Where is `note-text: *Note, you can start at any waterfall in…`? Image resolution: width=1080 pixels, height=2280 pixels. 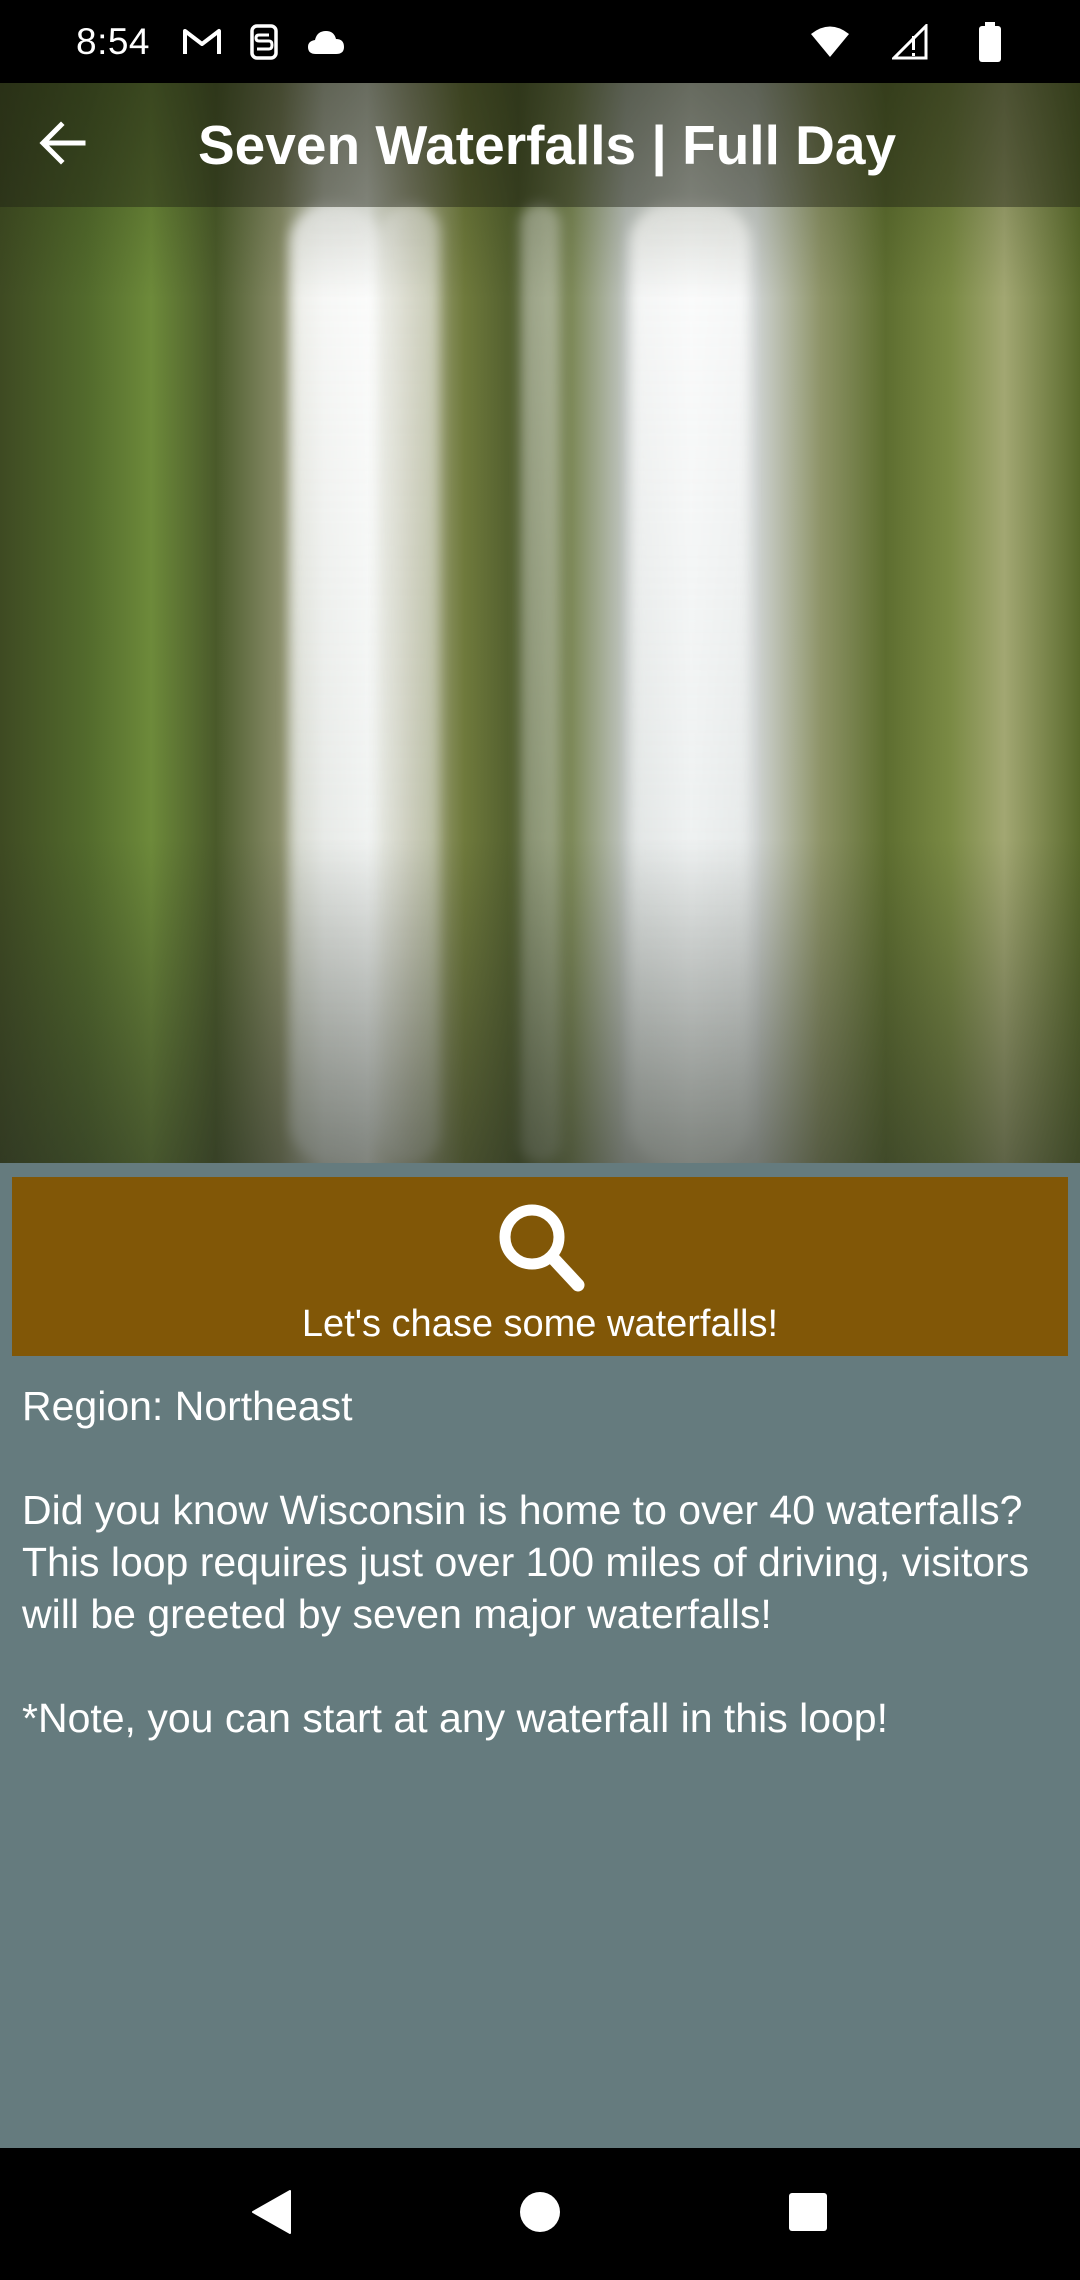 note-text: *Note, you can start at any waterfall in… is located at coordinates (455, 1718).